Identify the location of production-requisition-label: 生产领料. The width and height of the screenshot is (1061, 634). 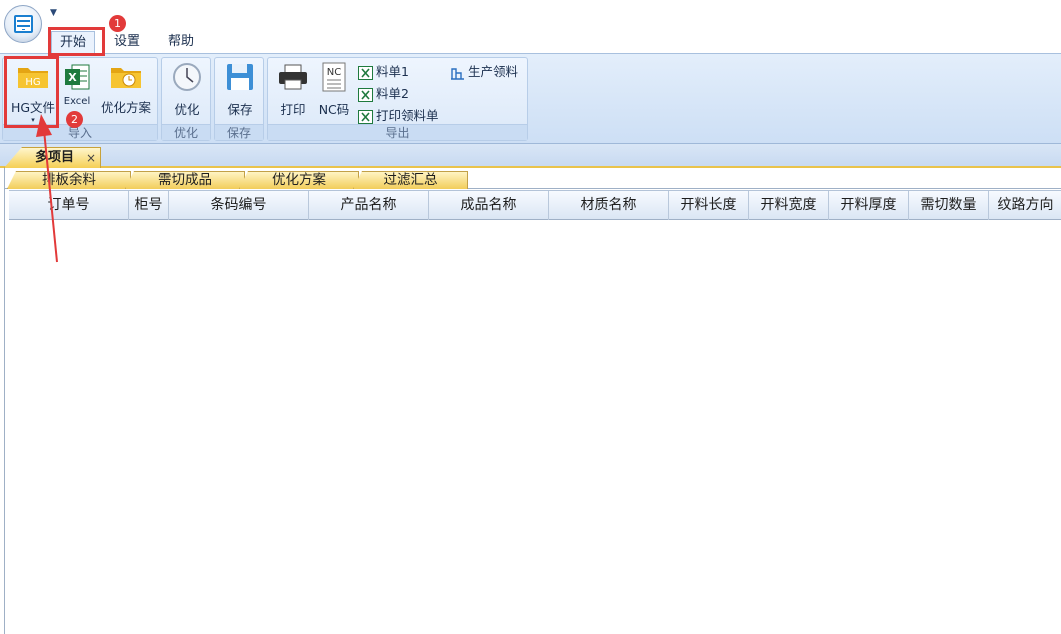
(493, 71).